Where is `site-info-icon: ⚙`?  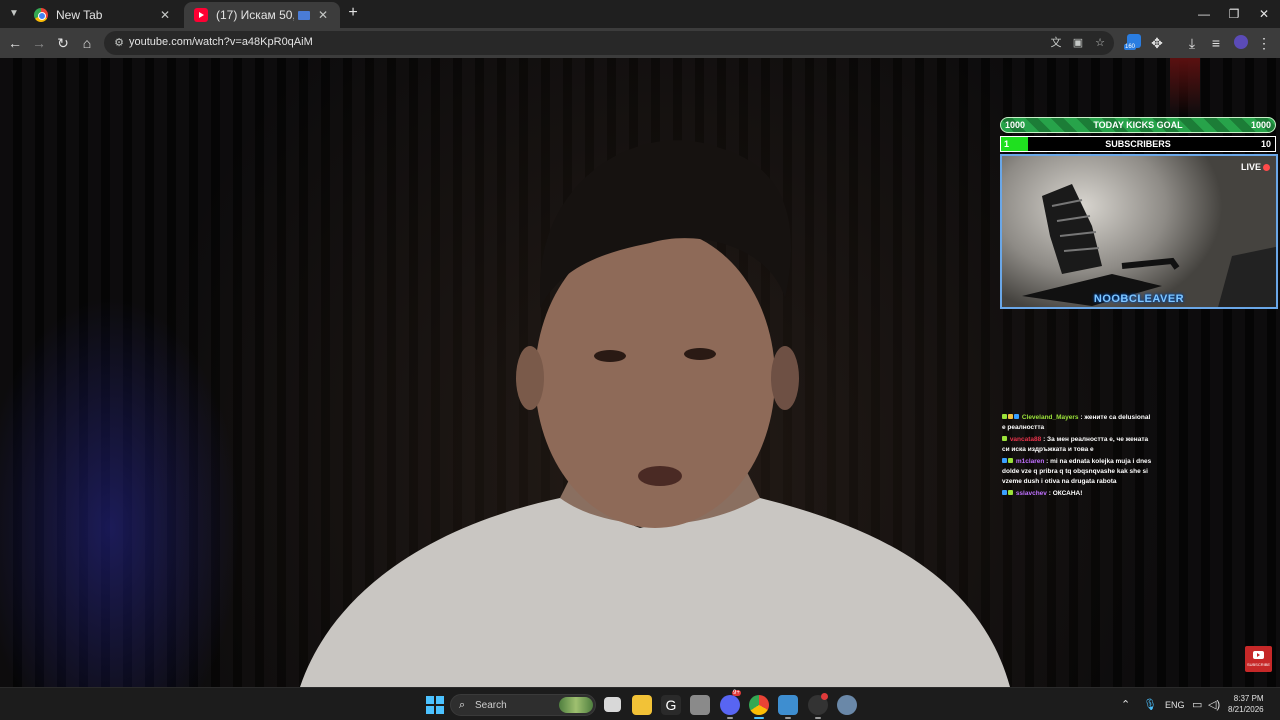
site-info-icon: ⚙ is located at coordinates (119, 43).